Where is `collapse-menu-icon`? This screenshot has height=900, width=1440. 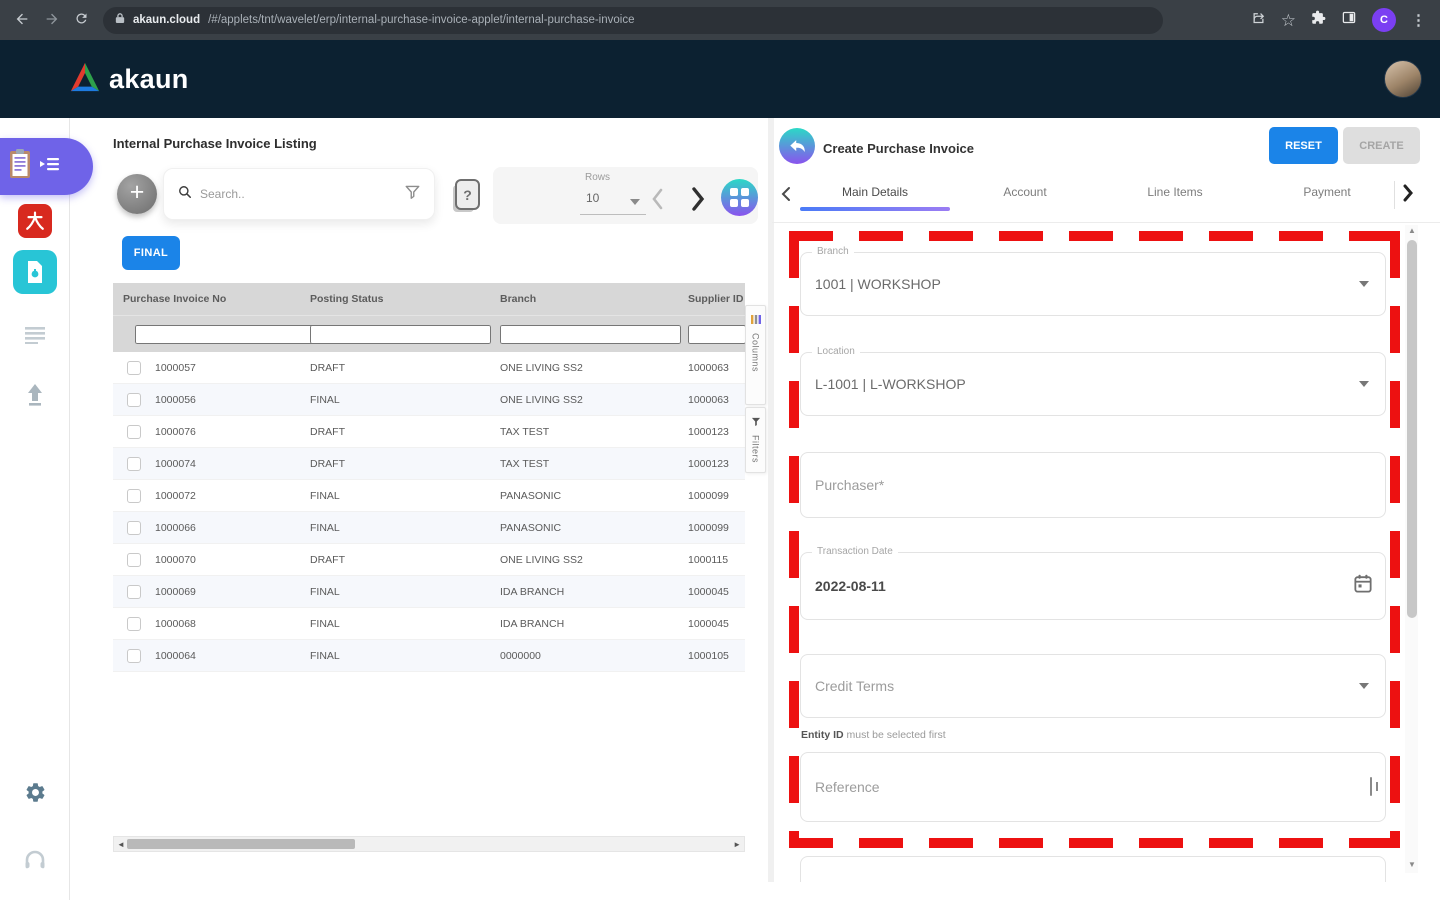
collapse-menu-icon is located at coordinates (50, 166).